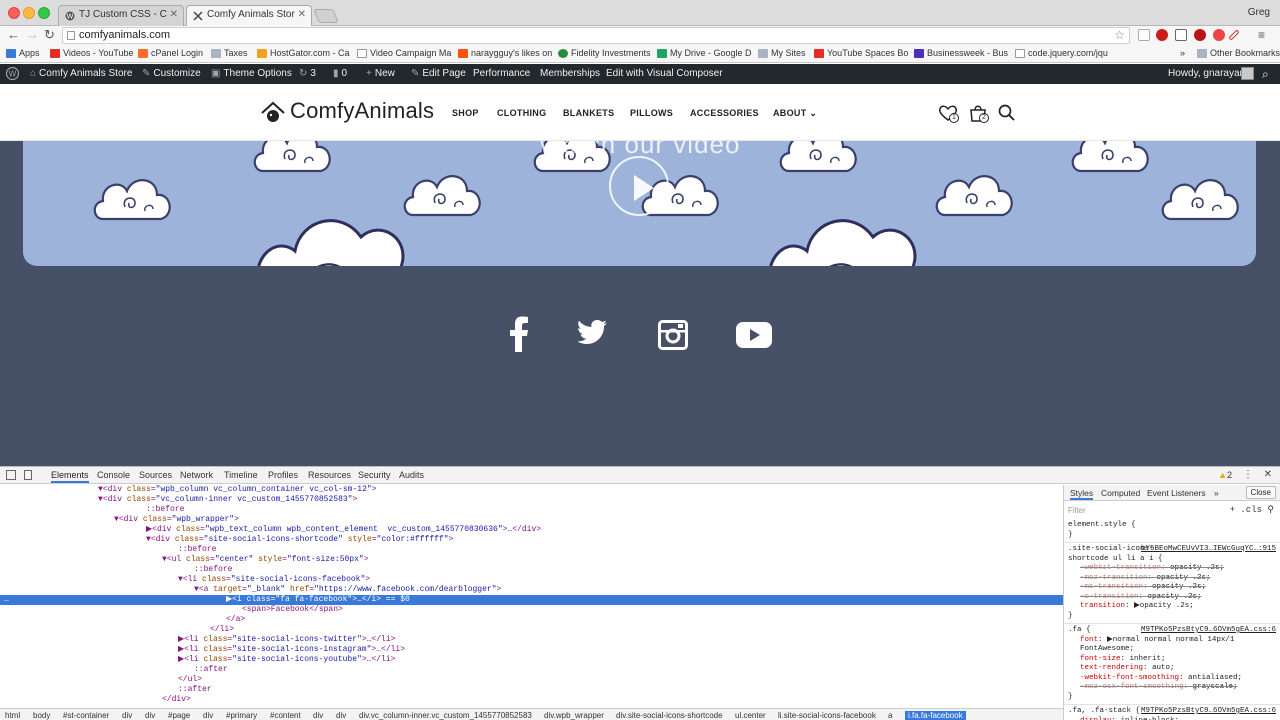 The width and height of the screenshot is (1280, 720). What do you see at coordinates (249, 15) in the screenshot?
I see `browser-tab-comfy-animals: Comfy Animals Store | Jus ✕` at bounding box center [249, 15].